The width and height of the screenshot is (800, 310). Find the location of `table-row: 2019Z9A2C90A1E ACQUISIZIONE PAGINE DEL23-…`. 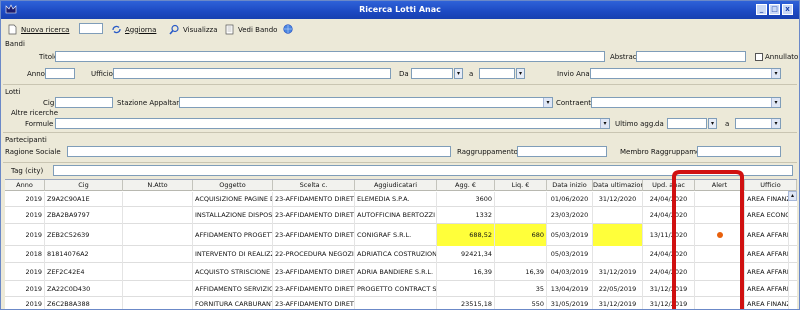

table-row: 2019Z9A2C90A1E ACQUISIZIONE PAGINE DEL23-… is located at coordinates (401, 199).